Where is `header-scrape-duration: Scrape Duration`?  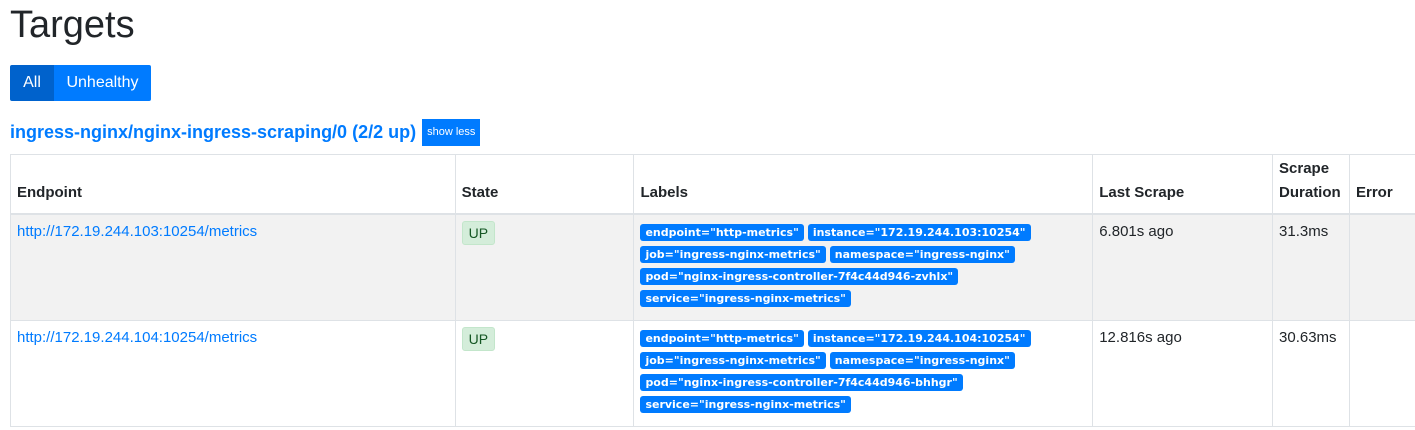
header-scrape-duration: Scrape Duration is located at coordinates (1311, 184).